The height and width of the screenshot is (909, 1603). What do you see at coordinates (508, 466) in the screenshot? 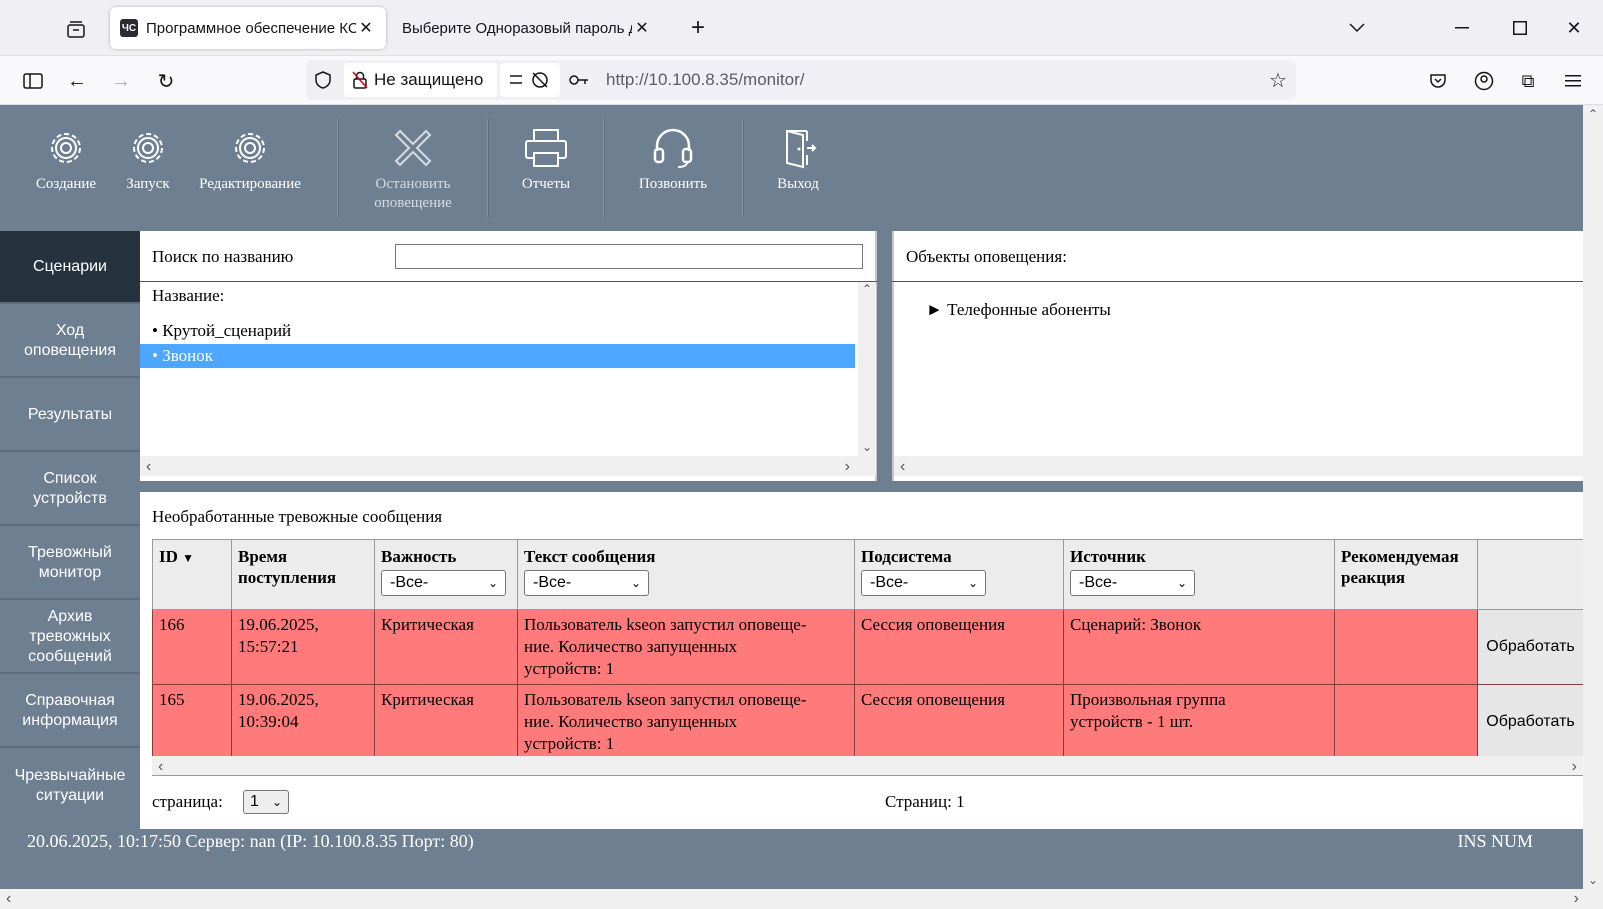
I see `scenario-horizontal-scrollbar: ‹ ›` at bounding box center [508, 466].